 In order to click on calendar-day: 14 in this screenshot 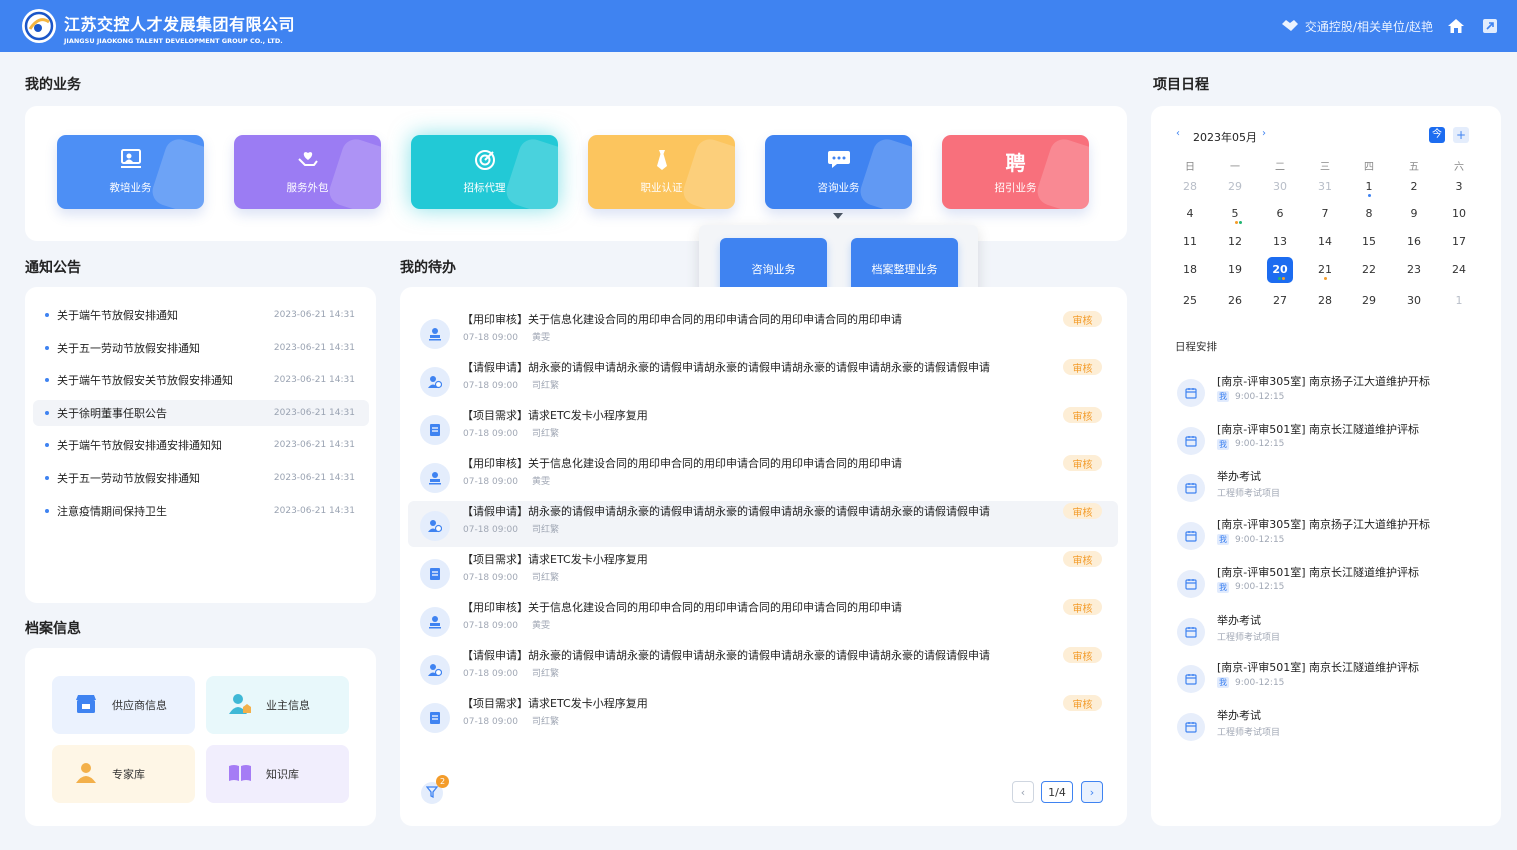, I will do `click(1325, 242)`.